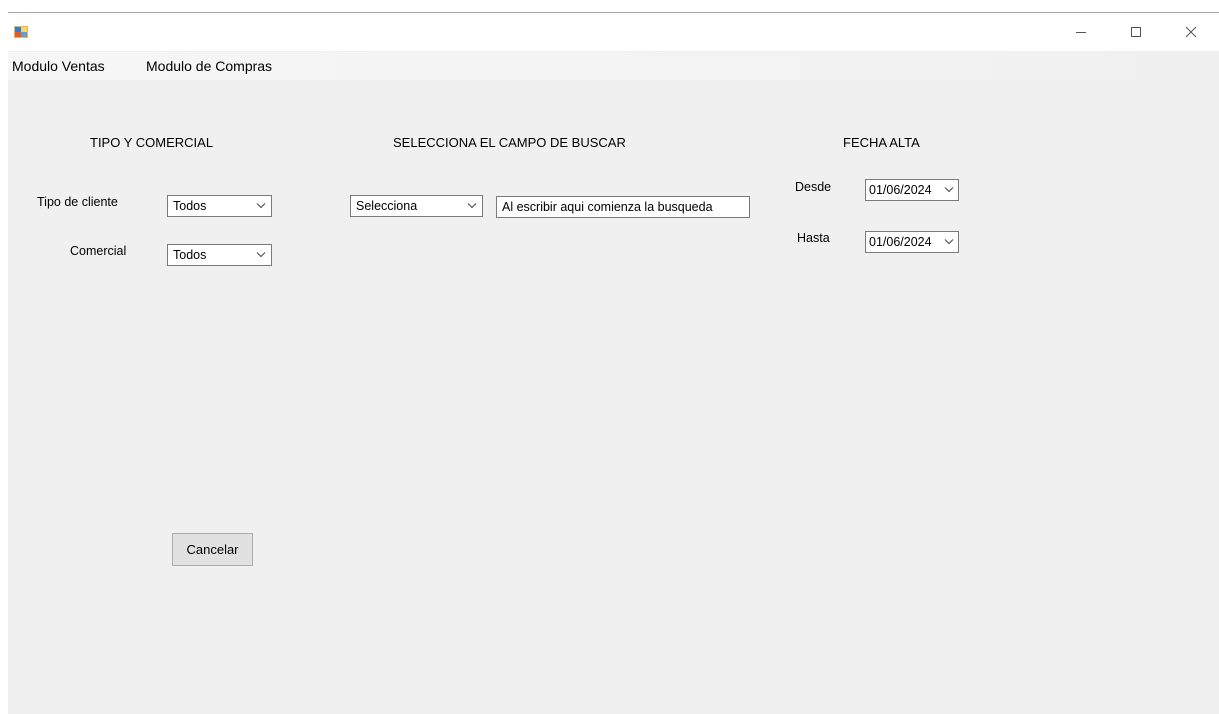 The height and width of the screenshot is (714, 1219). I want to click on comercial-label: Comercial, so click(98, 251).